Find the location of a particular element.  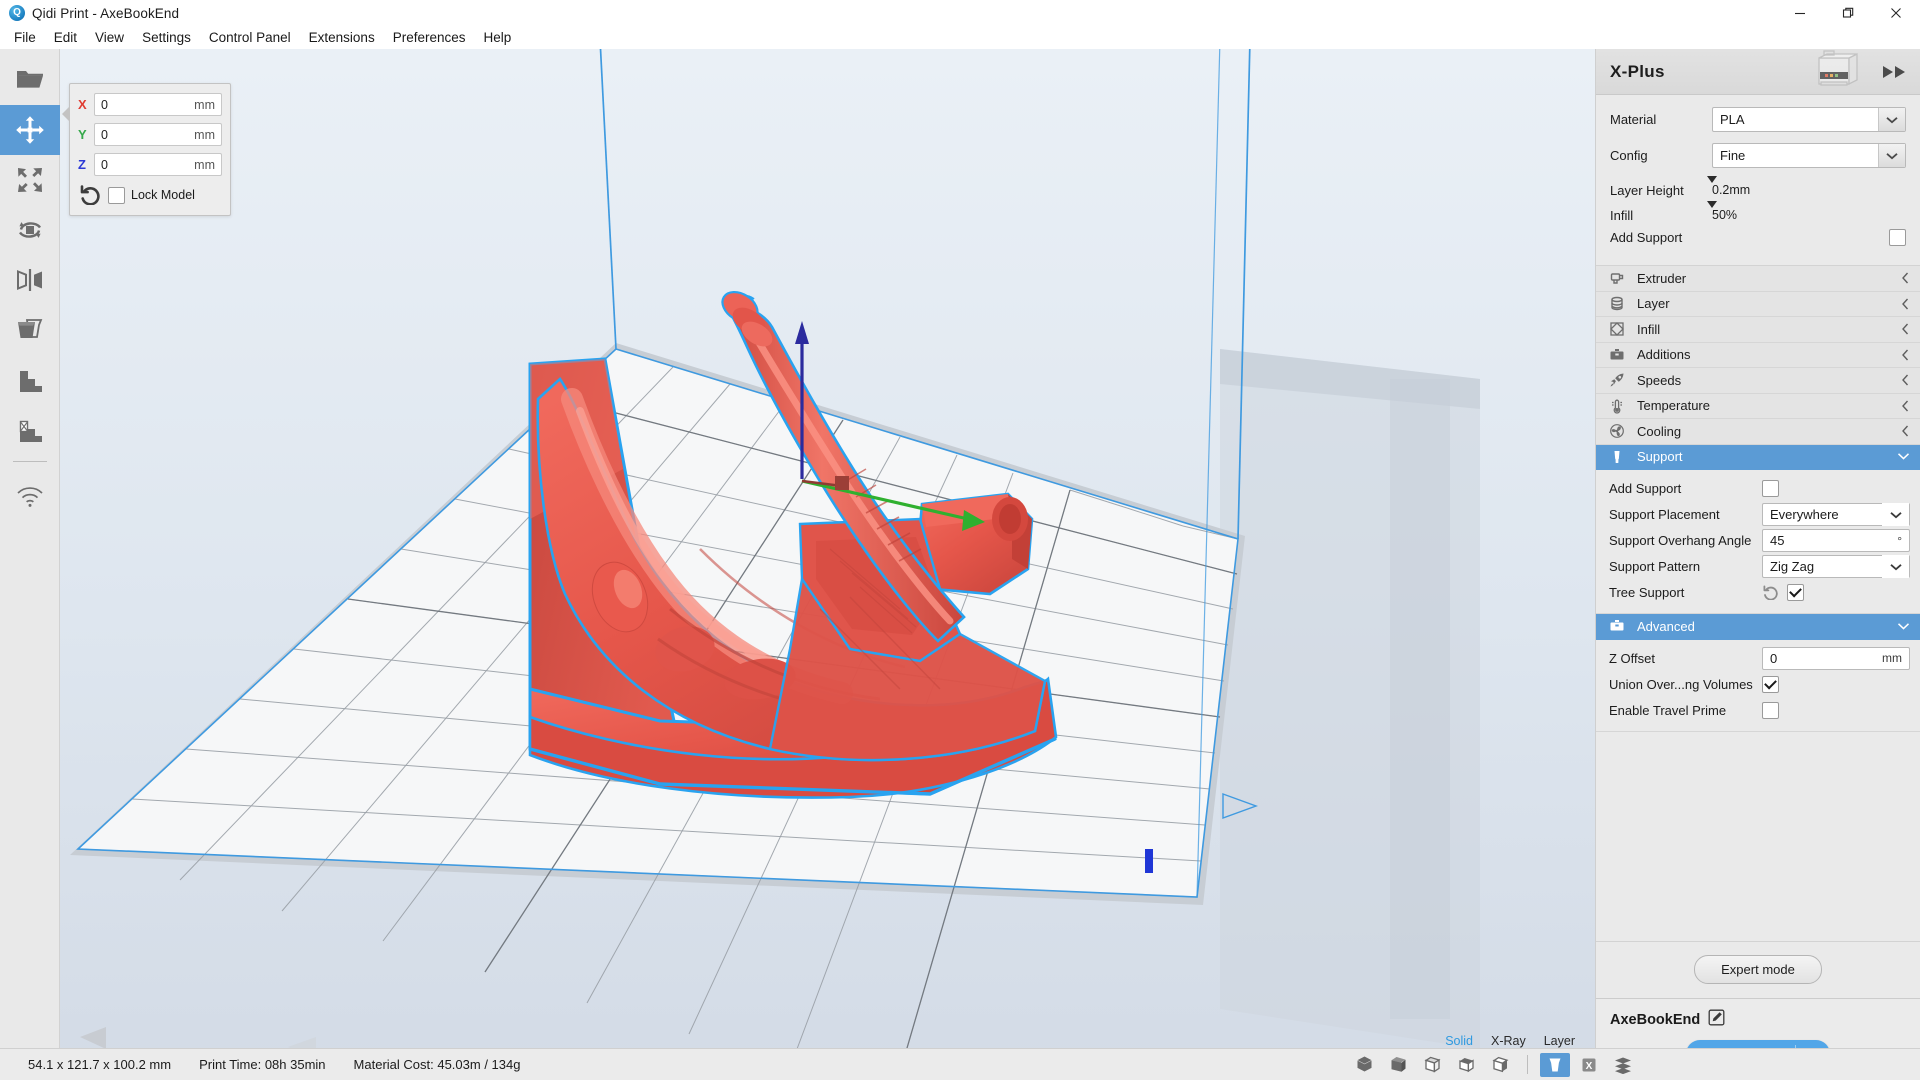

section-speeds: Speeds is located at coordinates (1758, 381).